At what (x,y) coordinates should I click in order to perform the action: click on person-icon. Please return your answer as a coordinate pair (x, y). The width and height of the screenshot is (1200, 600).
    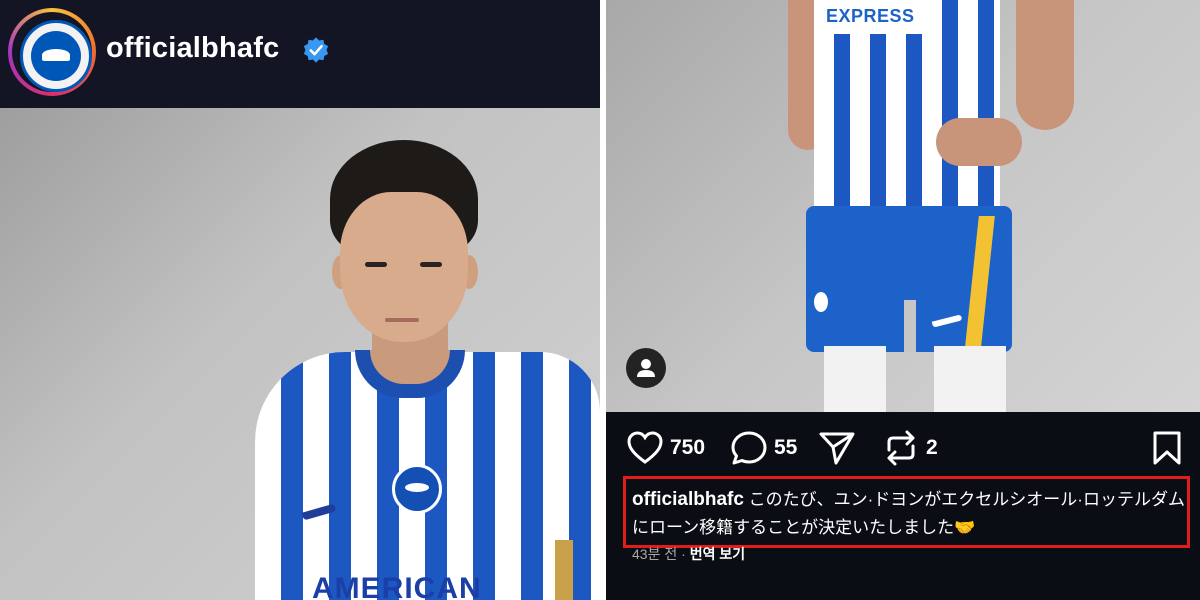
    Looking at the image, I should click on (646, 368).